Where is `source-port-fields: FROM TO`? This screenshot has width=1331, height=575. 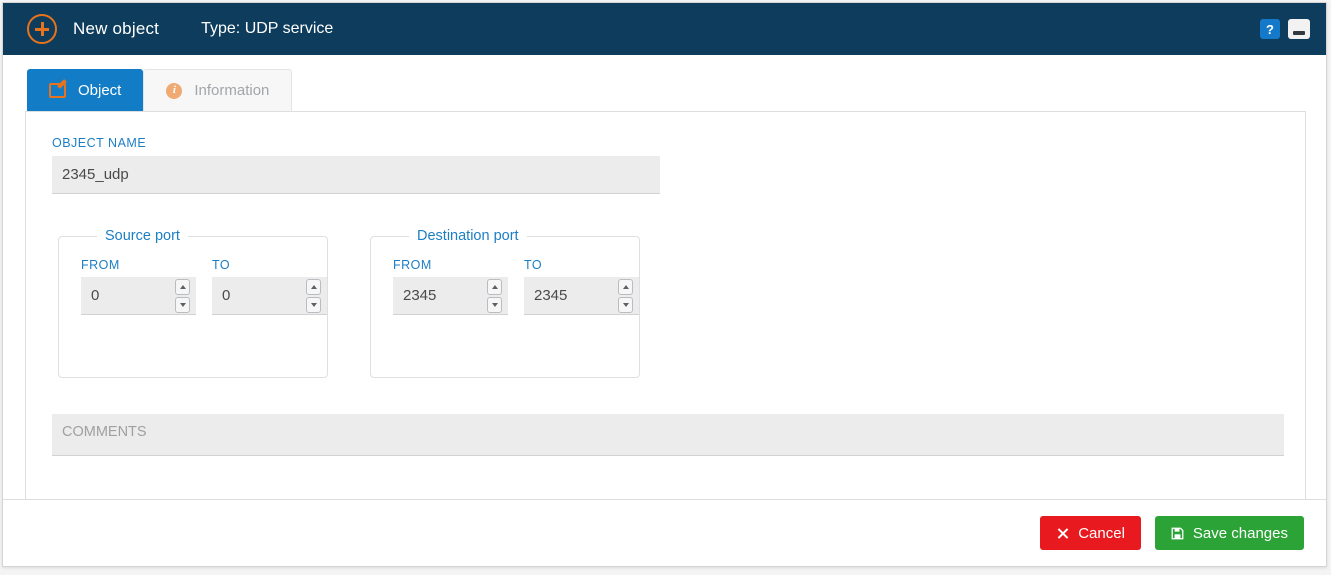
source-port-fields: FROM TO is located at coordinates (204, 286).